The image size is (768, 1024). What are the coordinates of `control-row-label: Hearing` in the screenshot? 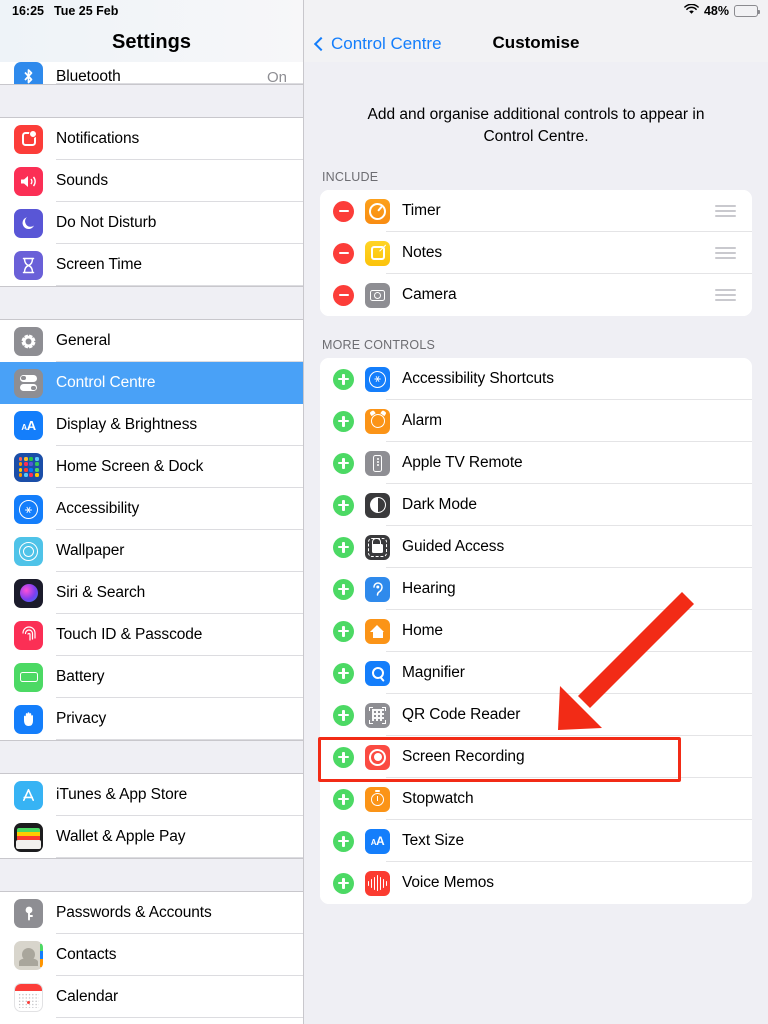 It's located at (429, 588).